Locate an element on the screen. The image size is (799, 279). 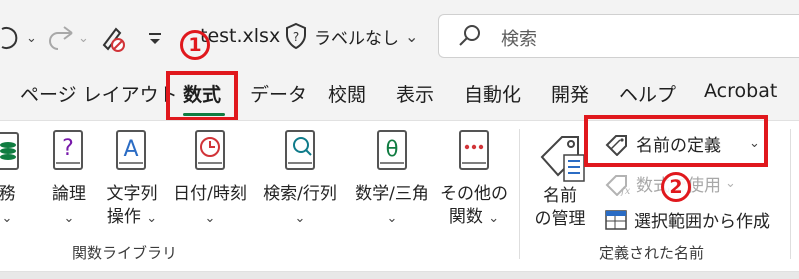
svg-text: fx is located at coordinates (625, 191).